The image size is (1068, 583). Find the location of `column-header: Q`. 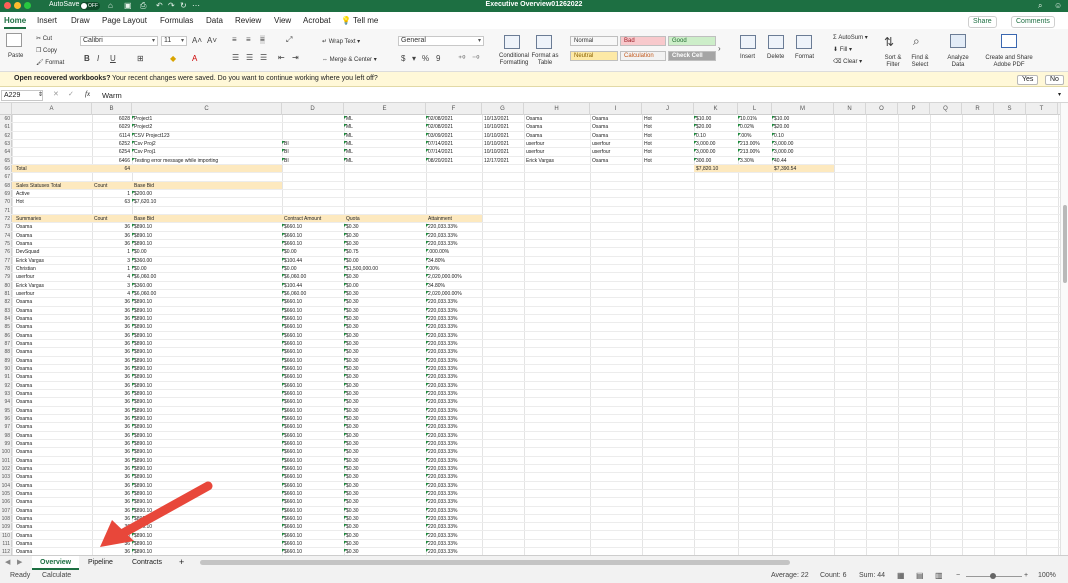

column-header: Q is located at coordinates (946, 109).